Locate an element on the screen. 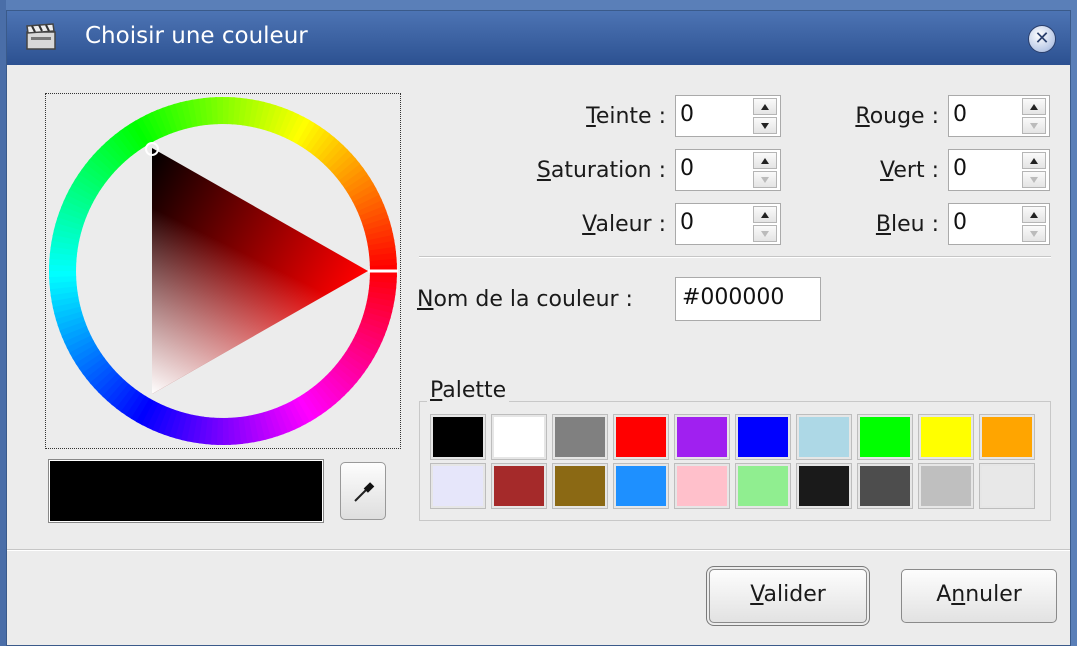  value-spinbutton: 0 is located at coordinates (728, 224).